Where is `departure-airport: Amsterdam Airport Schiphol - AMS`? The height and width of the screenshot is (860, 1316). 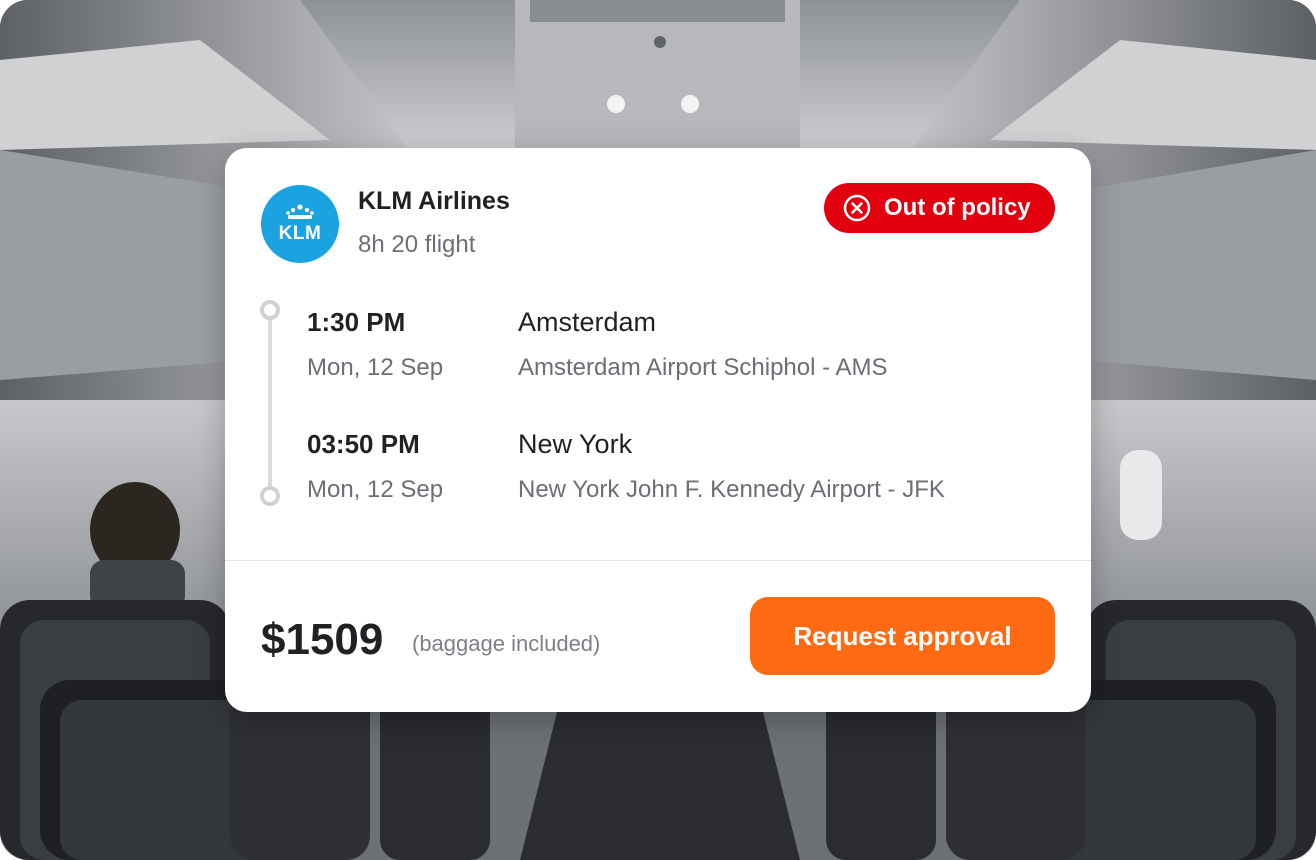 departure-airport: Amsterdam Airport Schiphol - AMS is located at coordinates (703, 367).